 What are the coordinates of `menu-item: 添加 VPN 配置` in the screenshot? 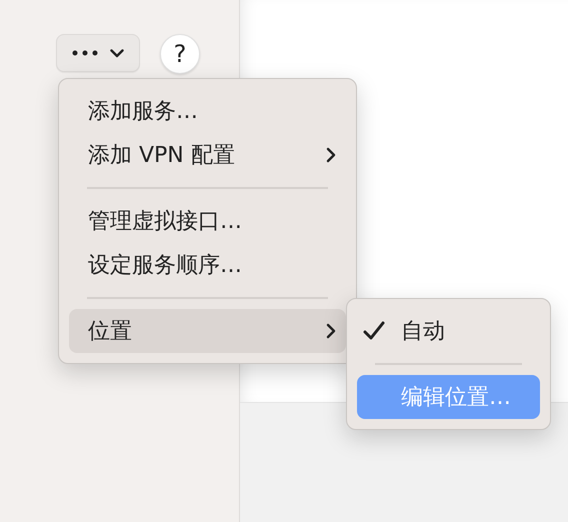 It's located at (207, 155).